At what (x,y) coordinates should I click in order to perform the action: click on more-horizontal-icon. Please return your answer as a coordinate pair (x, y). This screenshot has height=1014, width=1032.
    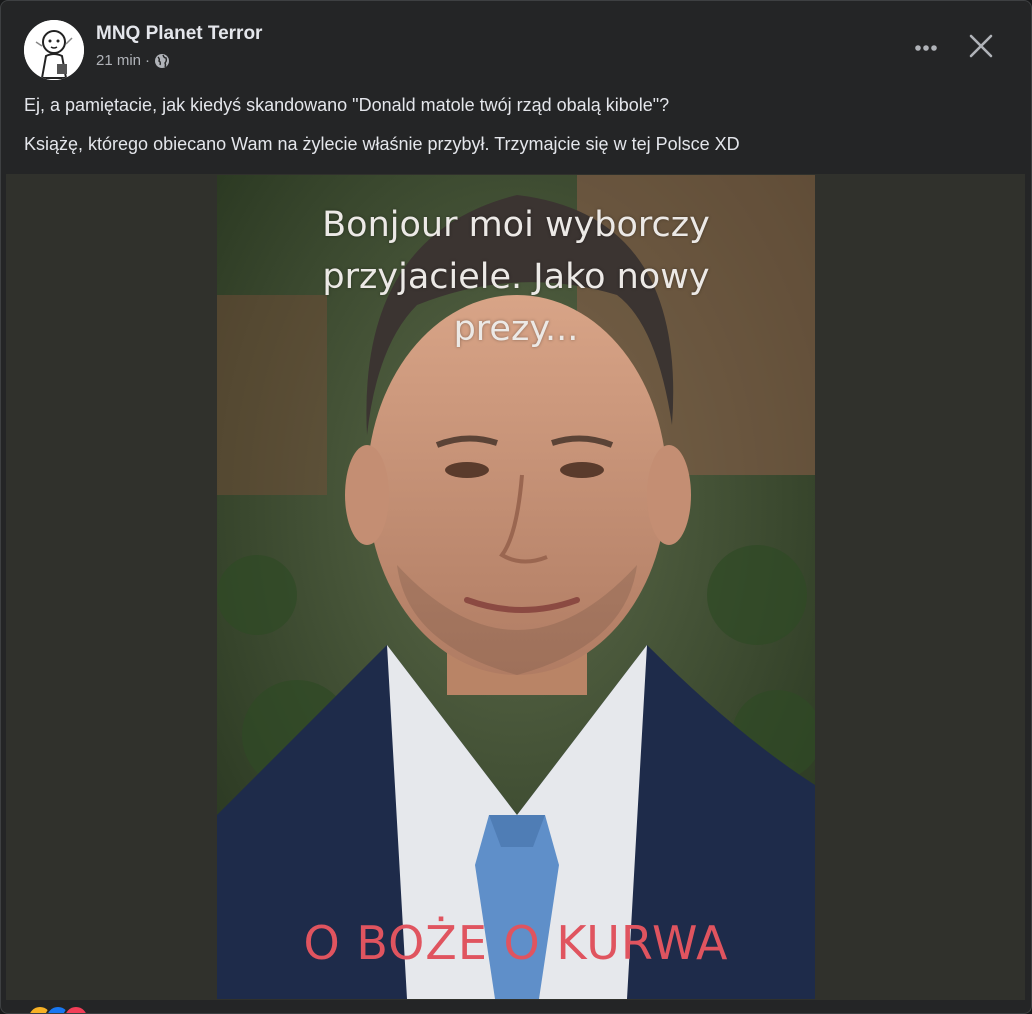
    Looking at the image, I should click on (926, 48).